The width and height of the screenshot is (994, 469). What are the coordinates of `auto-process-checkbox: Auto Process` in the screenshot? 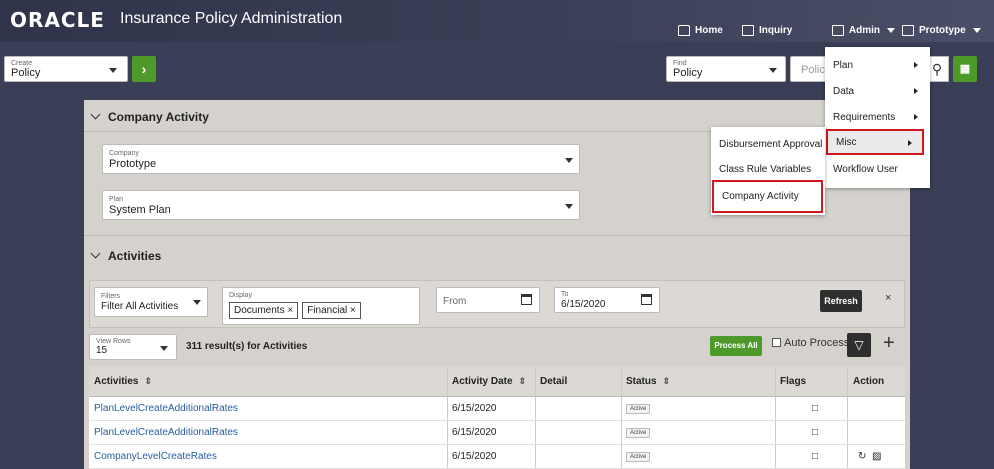 It's located at (810, 343).